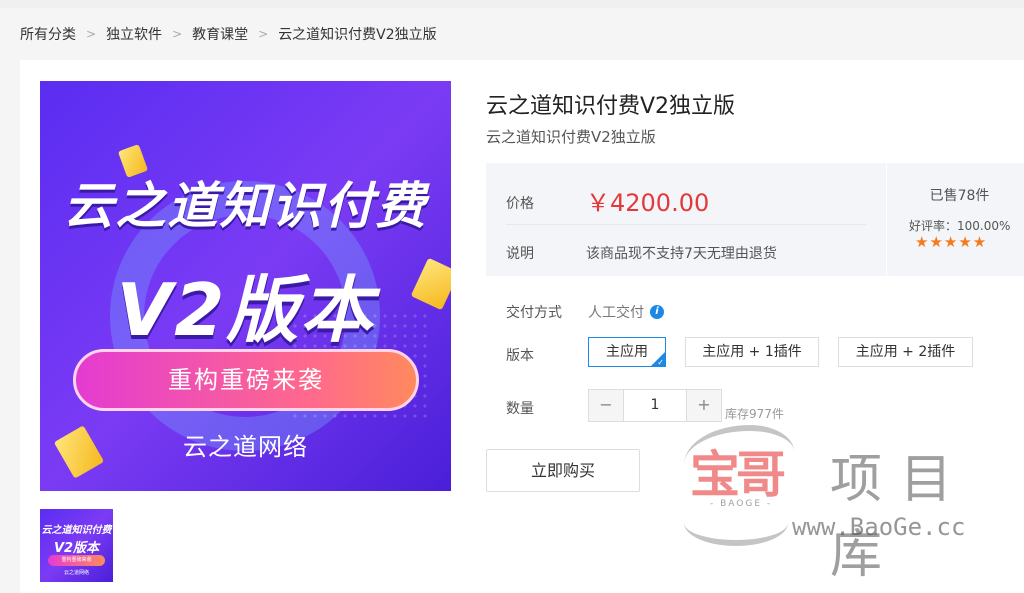 The image size is (1024, 593). What do you see at coordinates (48, 34) in the screenshot?
I see `breadcrumb-item-all: 所有分类` at bounding box center [48, 34].